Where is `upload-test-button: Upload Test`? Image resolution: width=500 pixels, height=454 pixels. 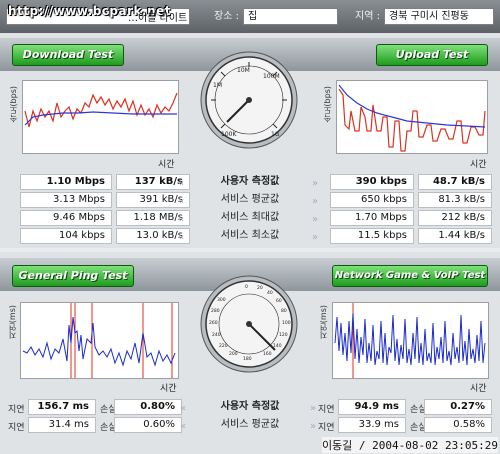 upload-test-button: Upload Test is located at coordinates (432, 55).